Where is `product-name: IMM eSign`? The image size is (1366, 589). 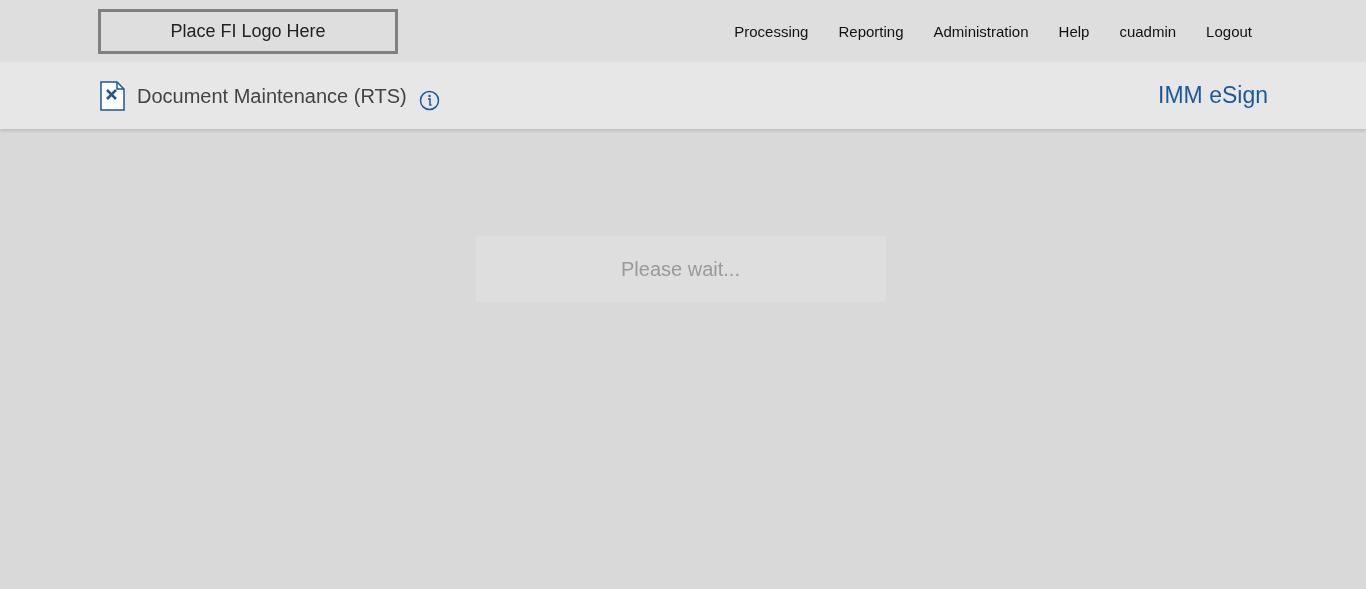 product-name: IMM eSign is located at coordinates (1213, 95).